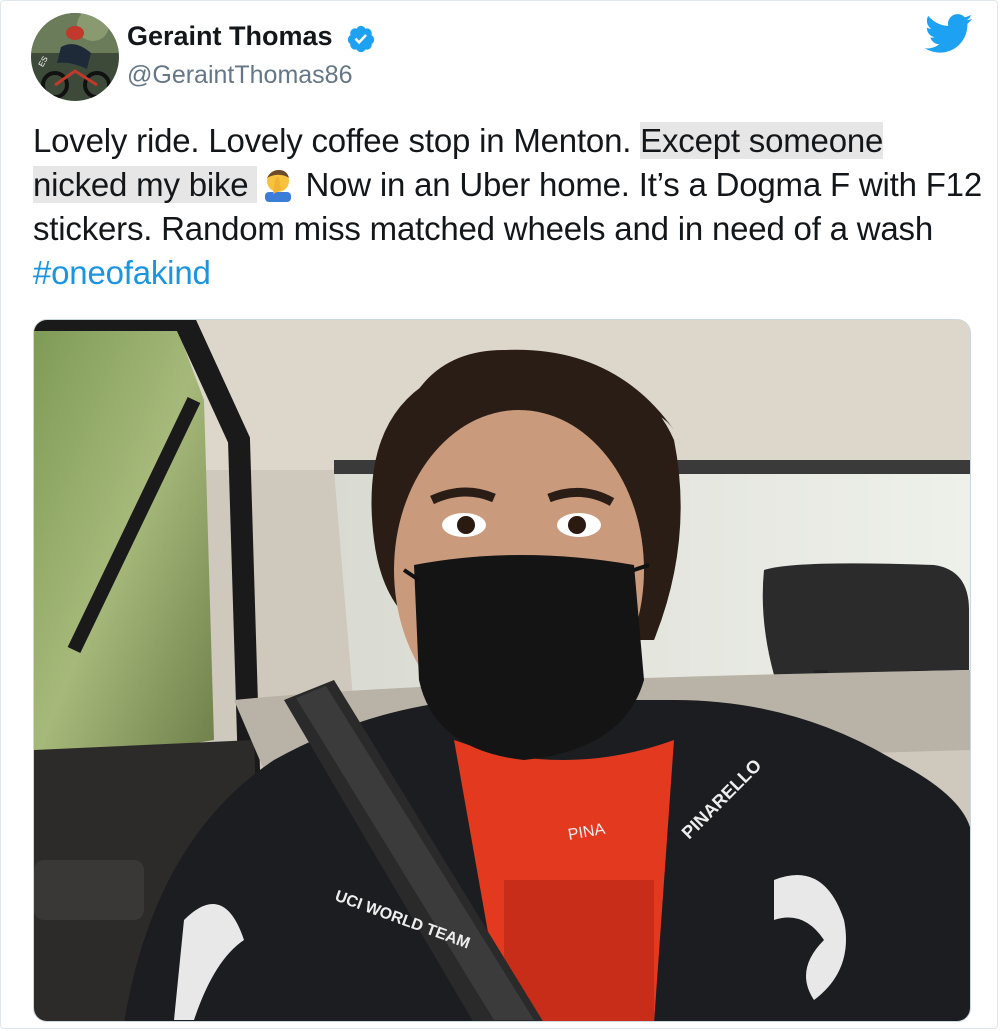 The height and width of the screenshot is (1031, 1000). I want to click on highlighted-text-1: Except someone, so click(762, 140).